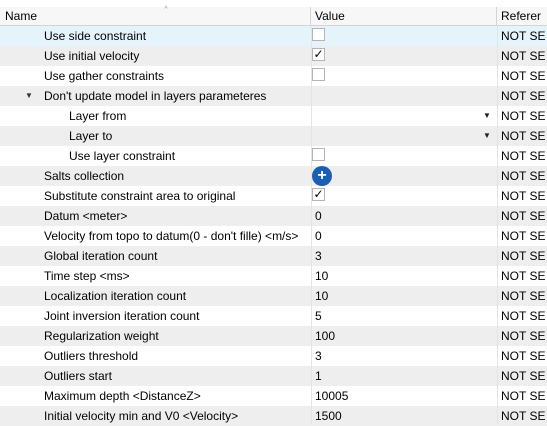  I want to click on column-header-value: Value, so click(404, 16).